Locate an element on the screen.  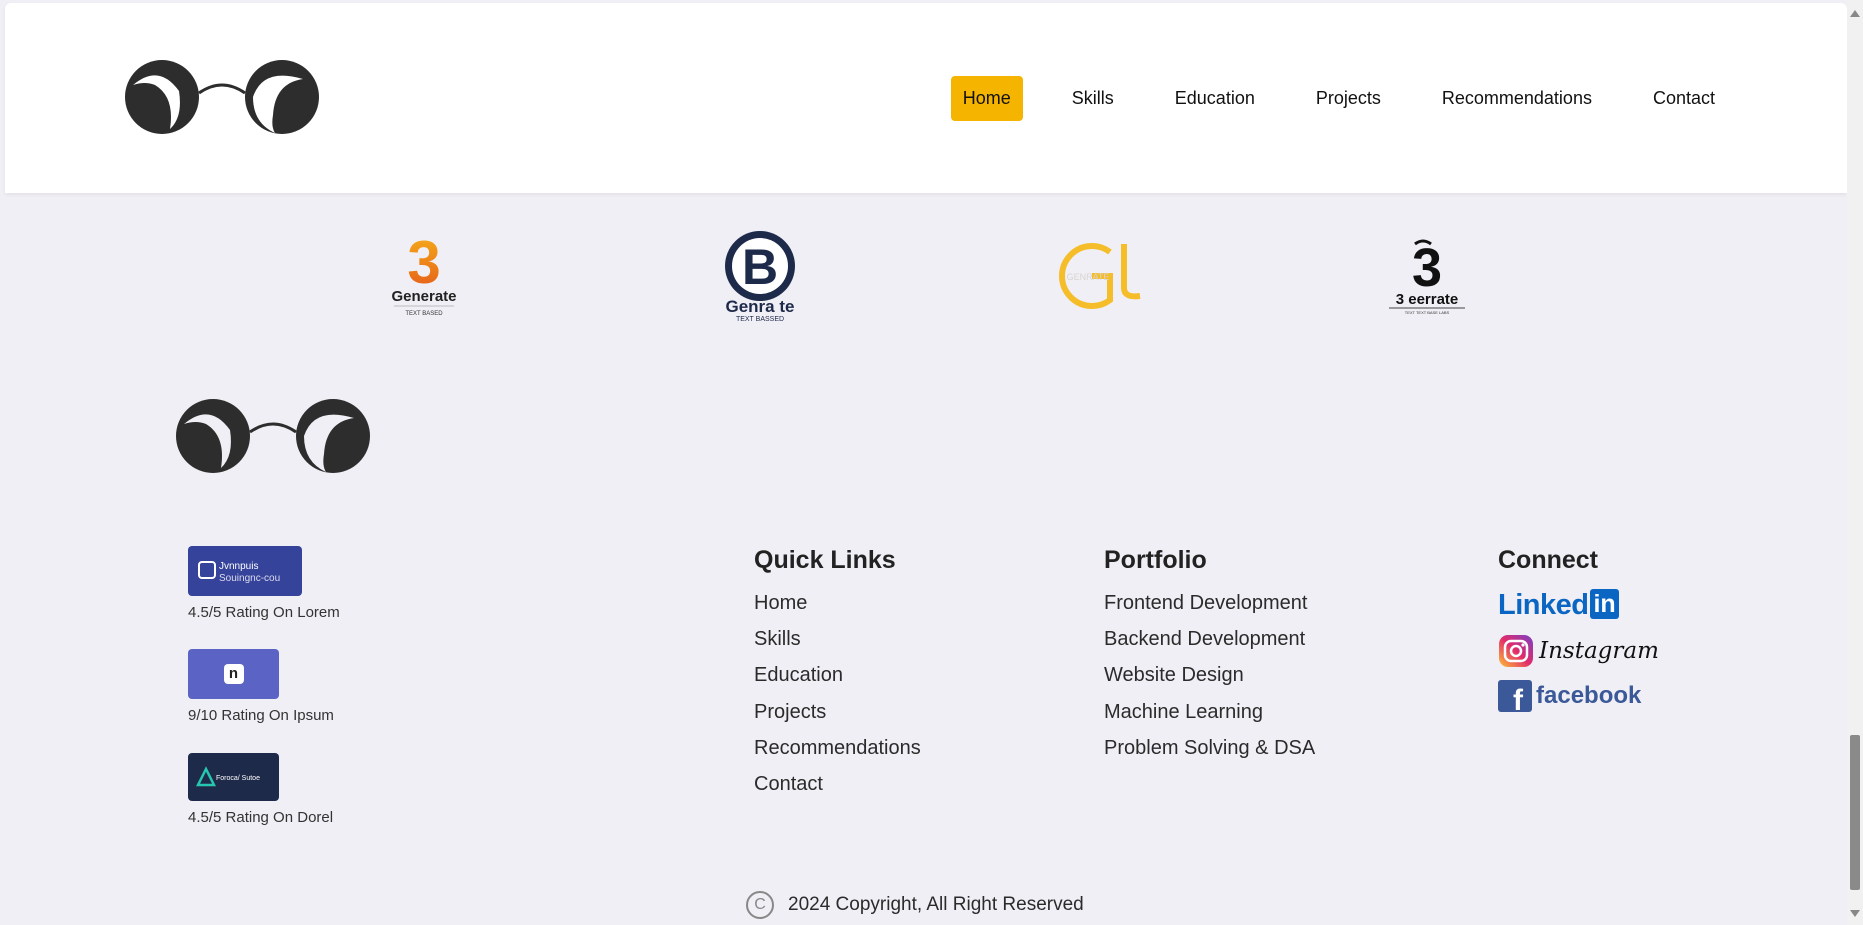
svg-text: Generate is located at coordinates (423, 296).